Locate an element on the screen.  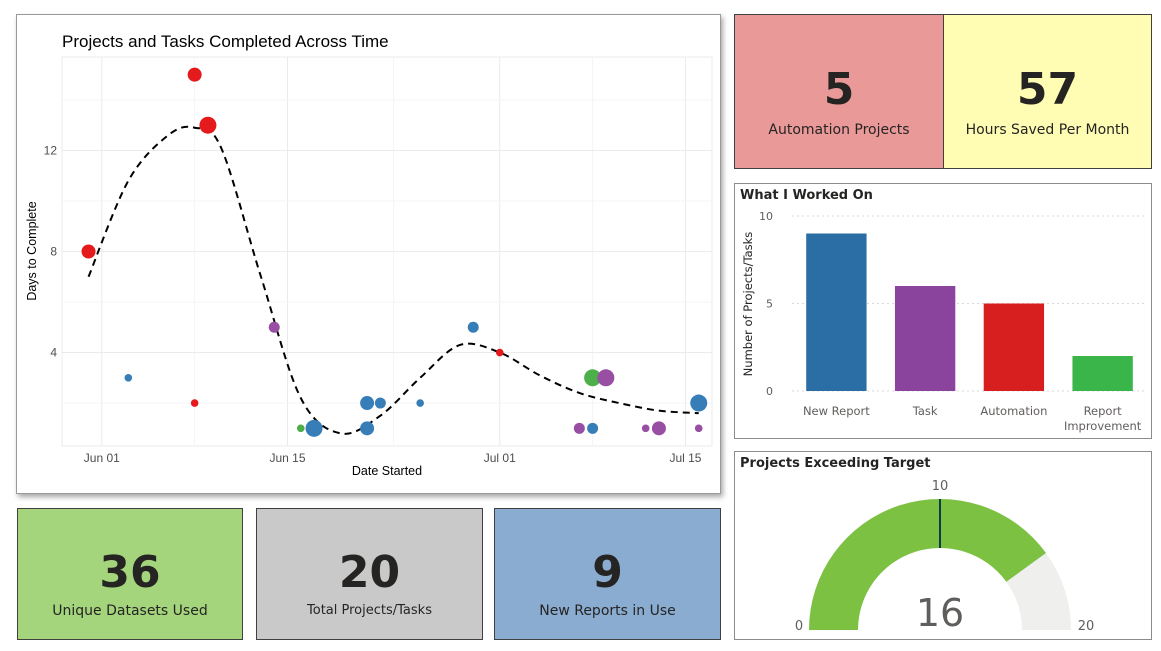
bar-category-label: Automation is located at coordinates (1013, 411).